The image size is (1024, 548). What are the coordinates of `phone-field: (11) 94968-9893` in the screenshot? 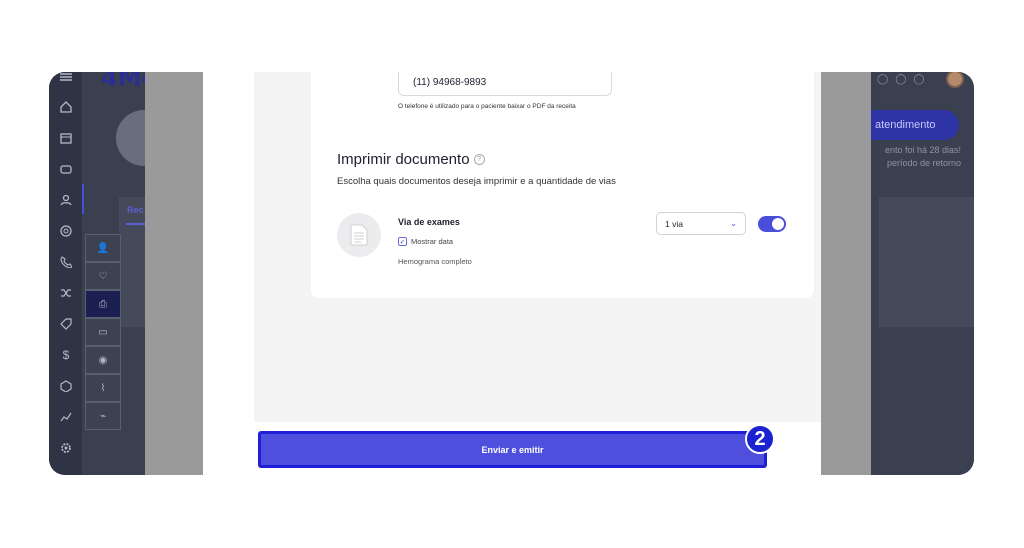 It's located at (505, 84).